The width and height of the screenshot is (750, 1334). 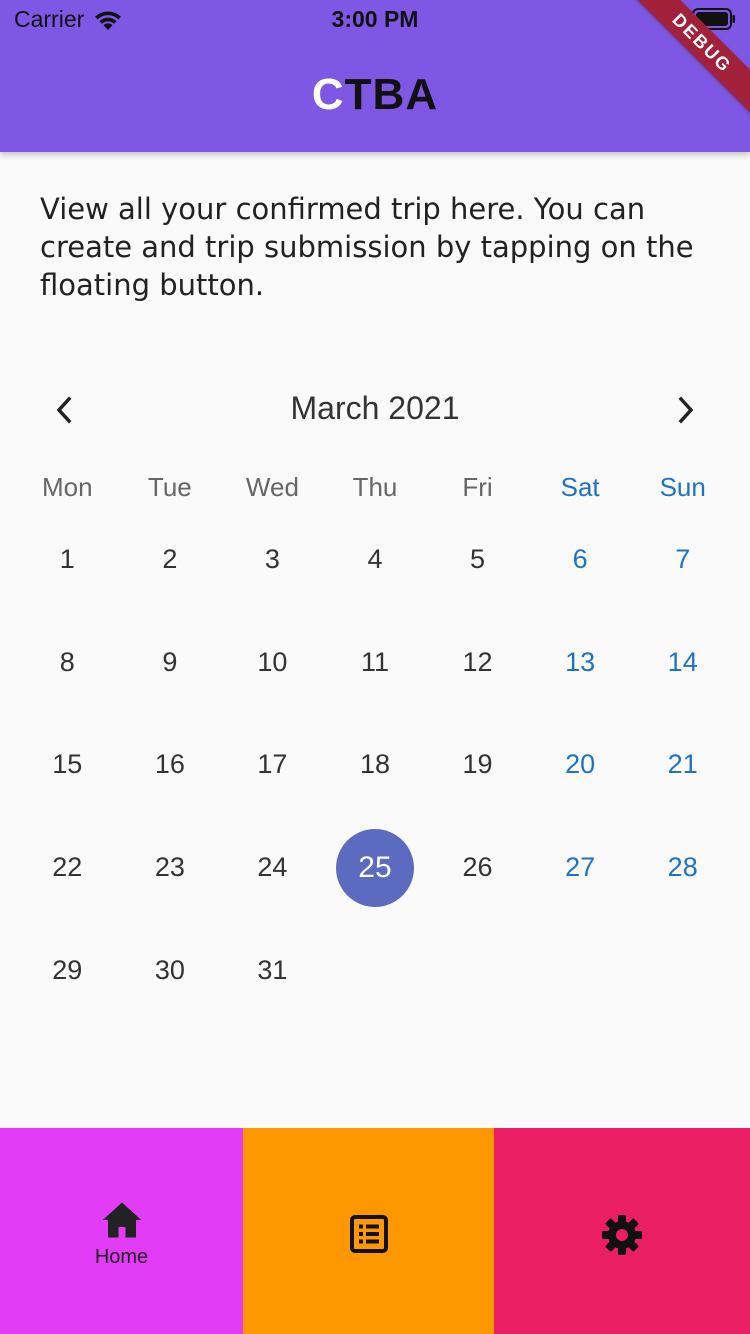 I want to click on app-title: CTBA, so click(x=375, y=95).